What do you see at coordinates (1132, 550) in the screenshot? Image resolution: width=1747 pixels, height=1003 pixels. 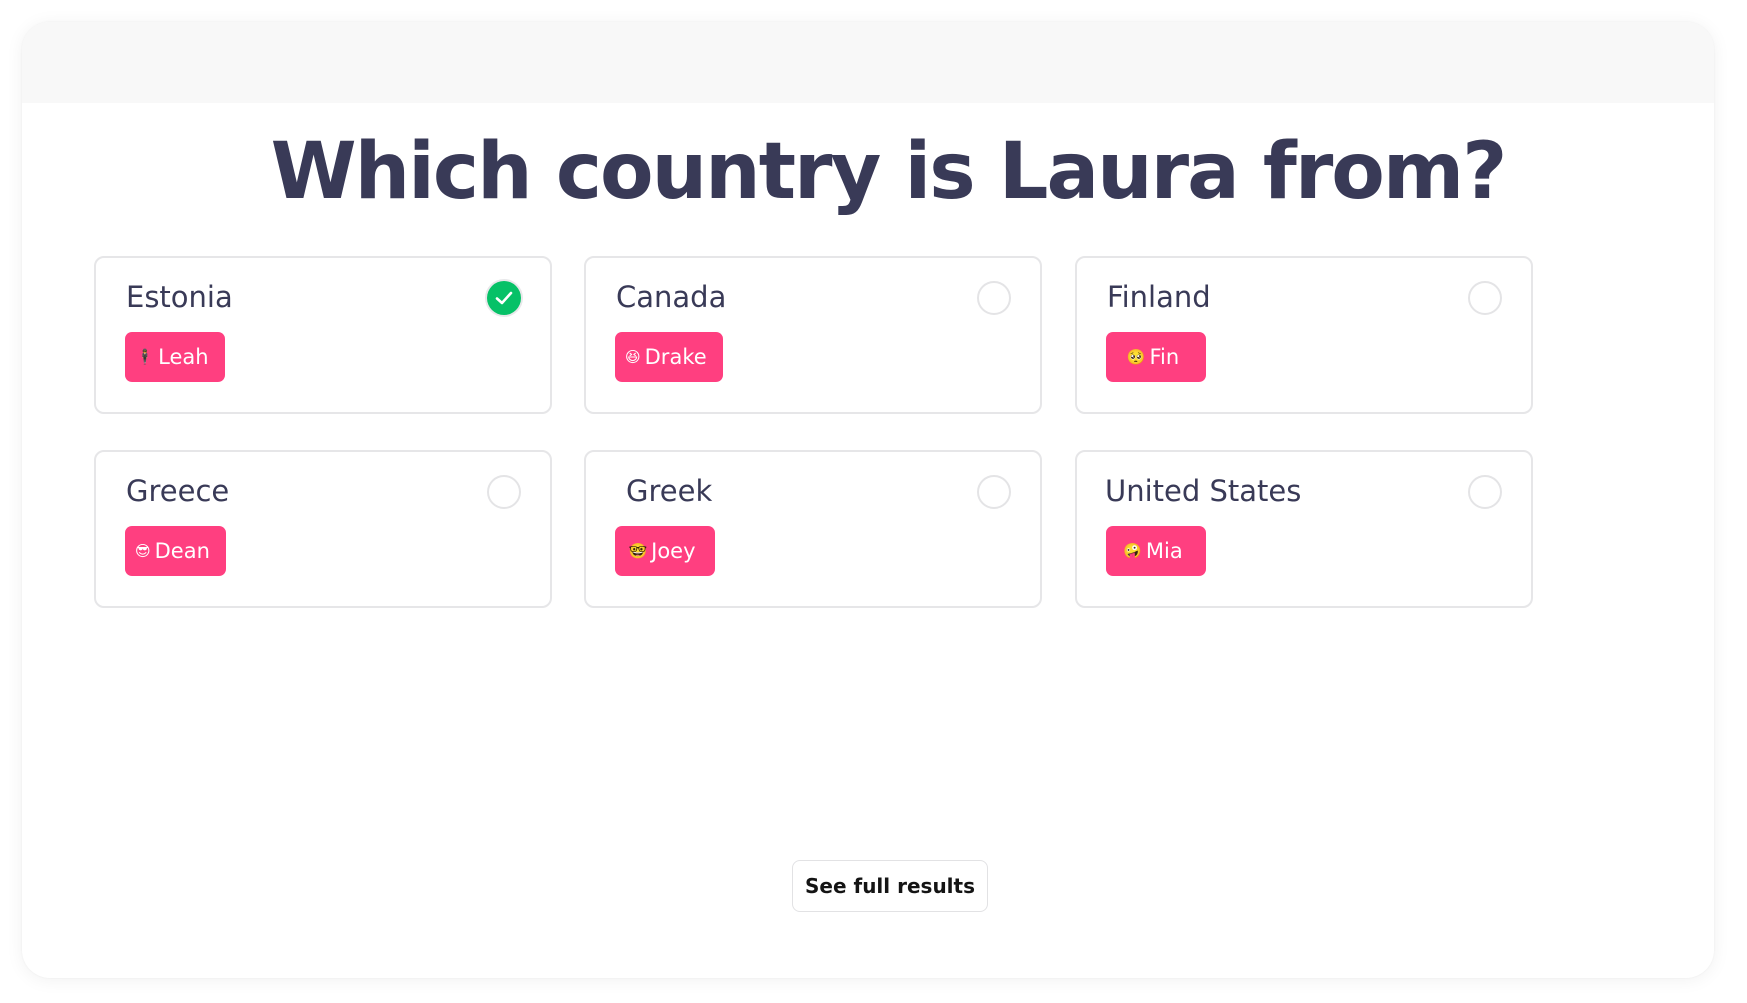 I see `zany-emoji-icon: 🤪` at bounding box center [1132, 550].